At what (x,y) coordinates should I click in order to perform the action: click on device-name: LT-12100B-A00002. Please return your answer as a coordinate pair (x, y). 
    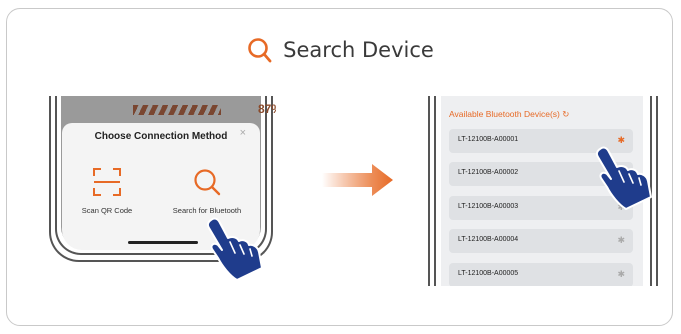
    Looking at the image, I should click on (488, 172).